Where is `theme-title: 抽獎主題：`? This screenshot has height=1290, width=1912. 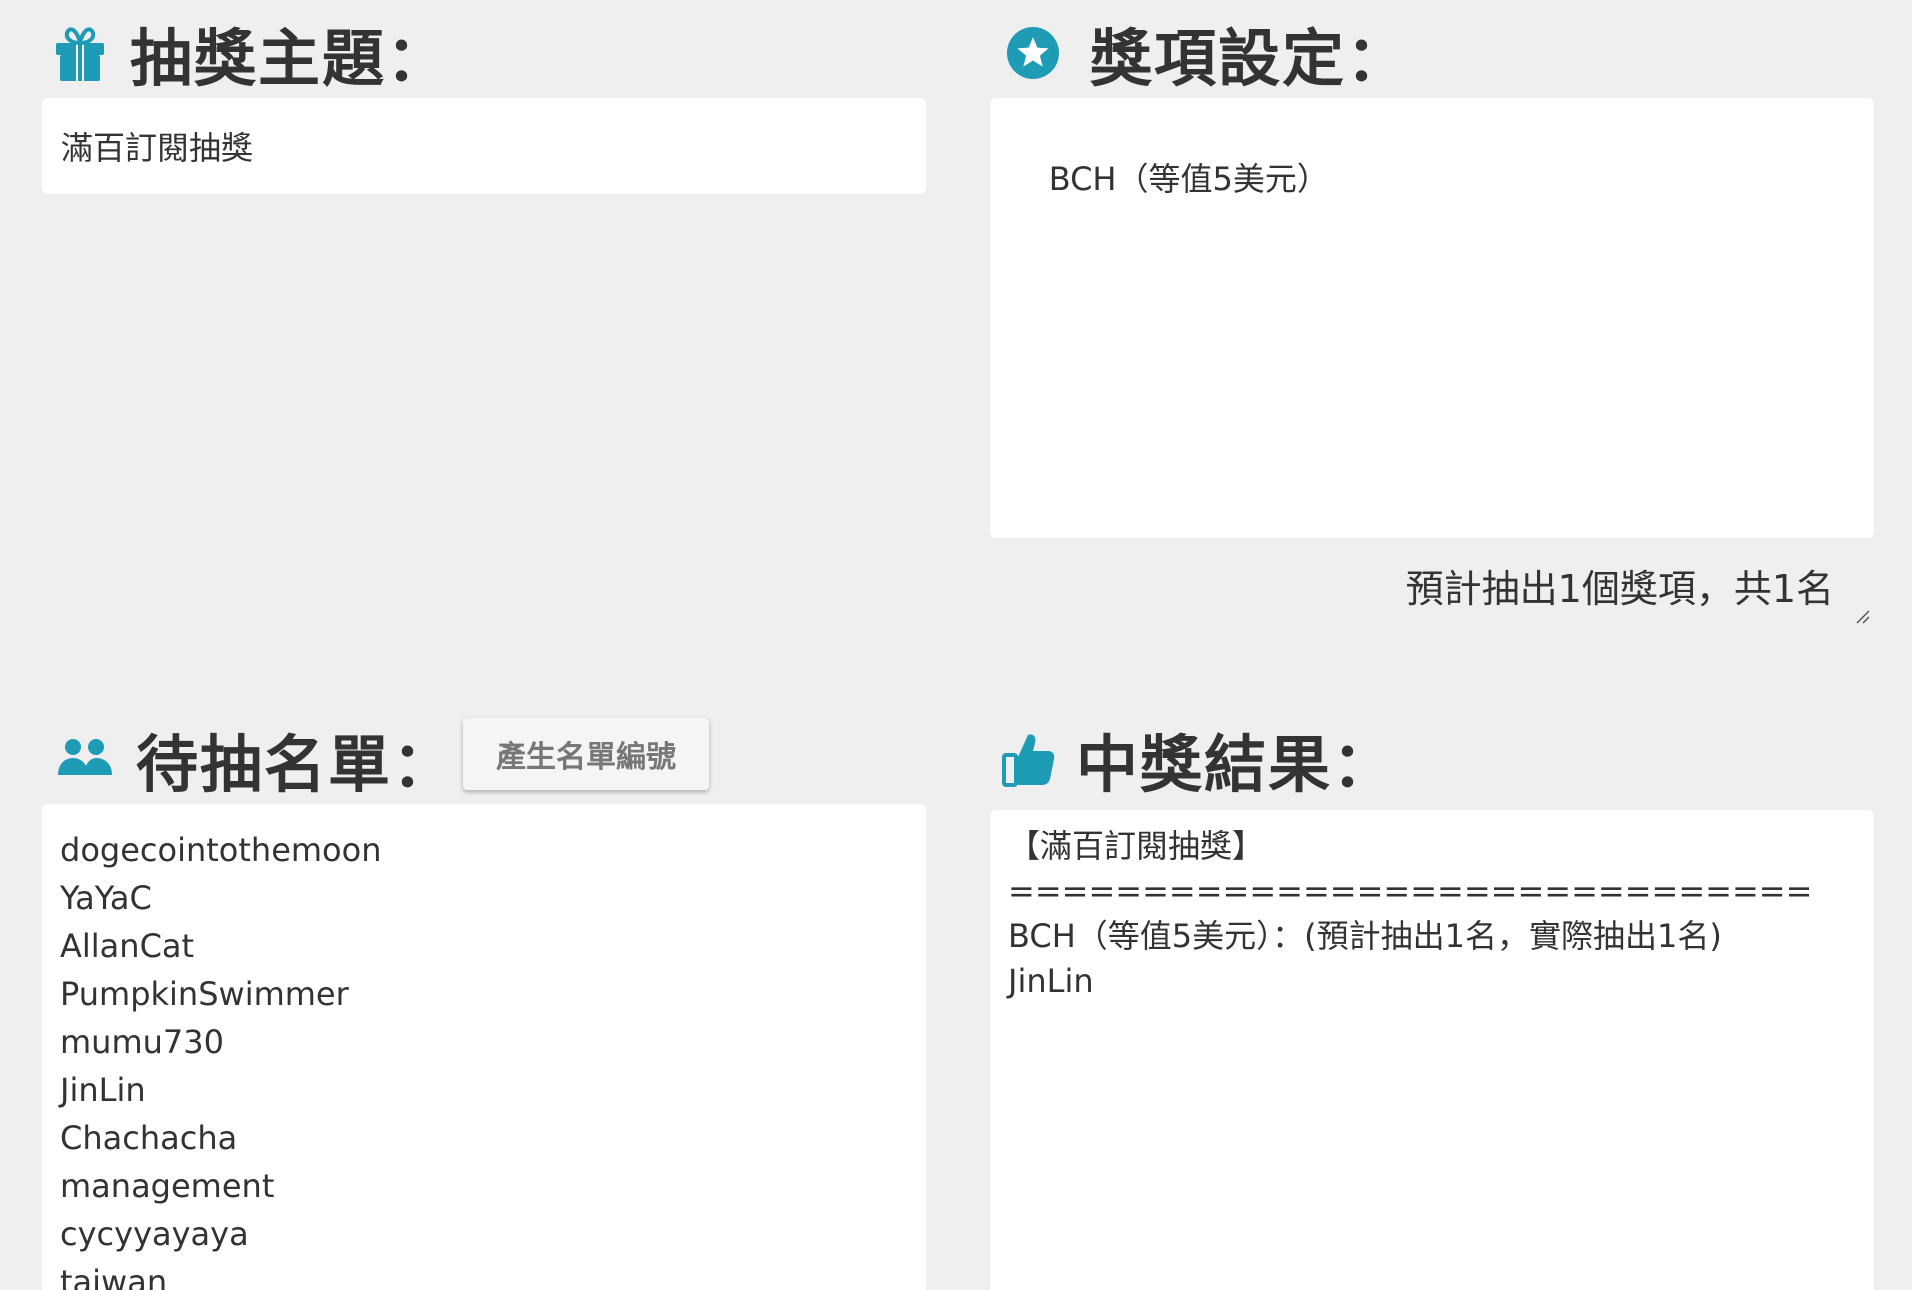 theme-title: 抽獎主題： is located at coordinates (290, 58).